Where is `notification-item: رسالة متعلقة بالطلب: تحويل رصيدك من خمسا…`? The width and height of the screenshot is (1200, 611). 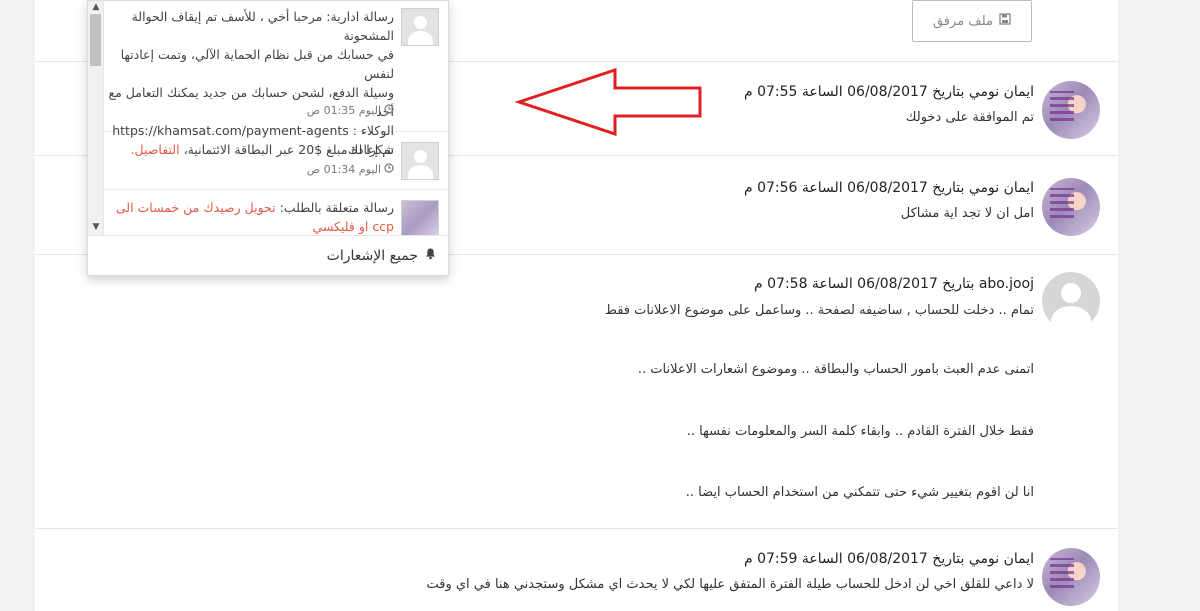 notification-item: رسالة متعلقة بالطلب: تحويل رصيدك من خمسا… is located at coordinates (276, 212).